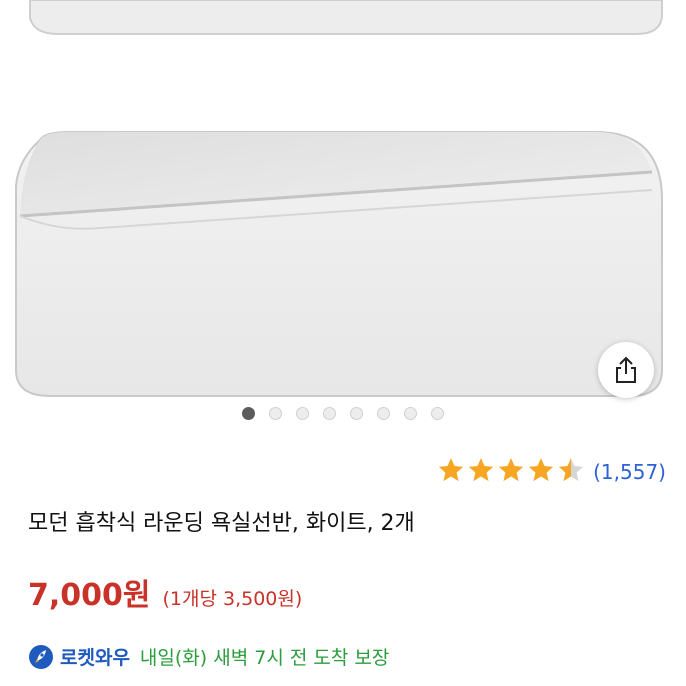 This screenshot has height=686, width=686. Describe the element at coordinates (89, 595) in the screenshot. I see `price: 7,000원` at that location.